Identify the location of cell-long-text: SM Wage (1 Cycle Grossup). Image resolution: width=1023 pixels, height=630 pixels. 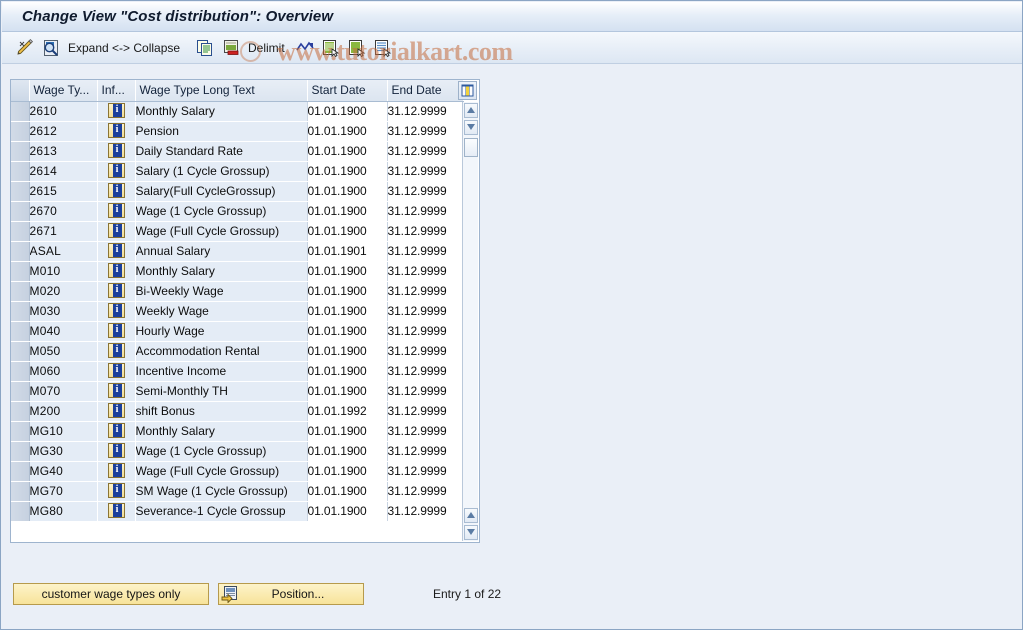
(221, 491).